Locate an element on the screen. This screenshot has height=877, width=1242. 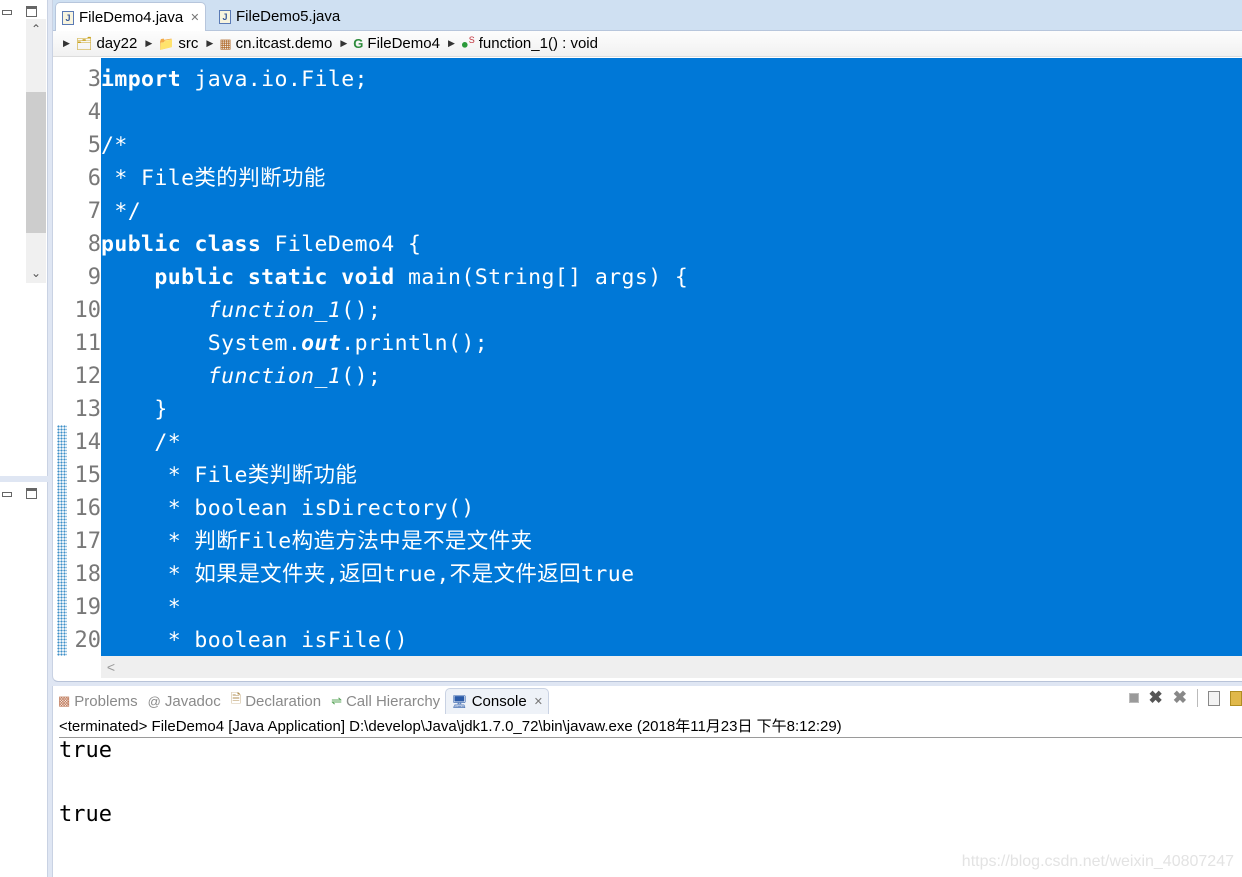
left-view-stack-bottom is located at coordinates (24, 679).